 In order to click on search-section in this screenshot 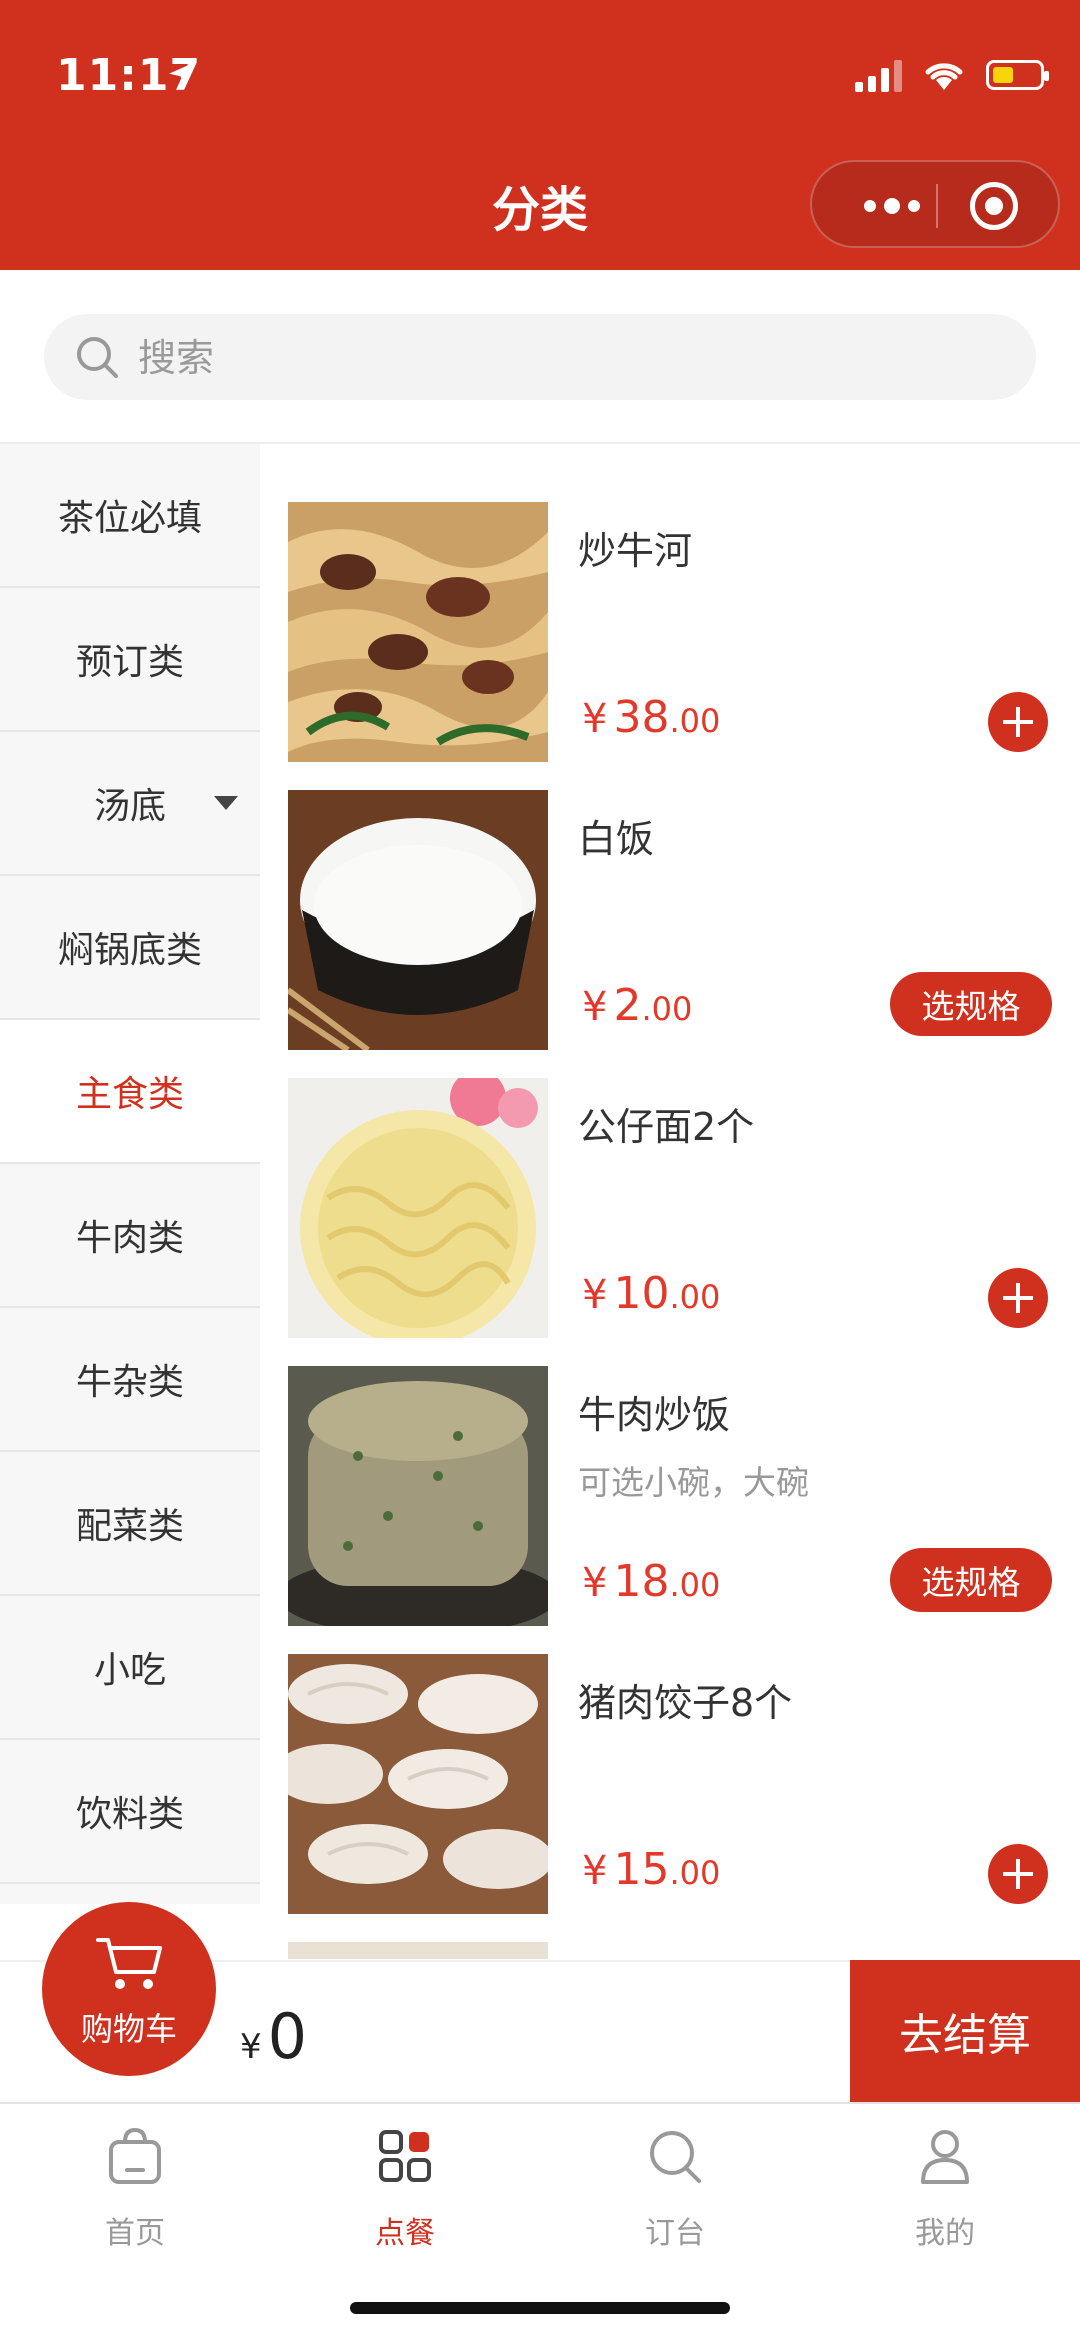, I will do `click(540, 357)`.